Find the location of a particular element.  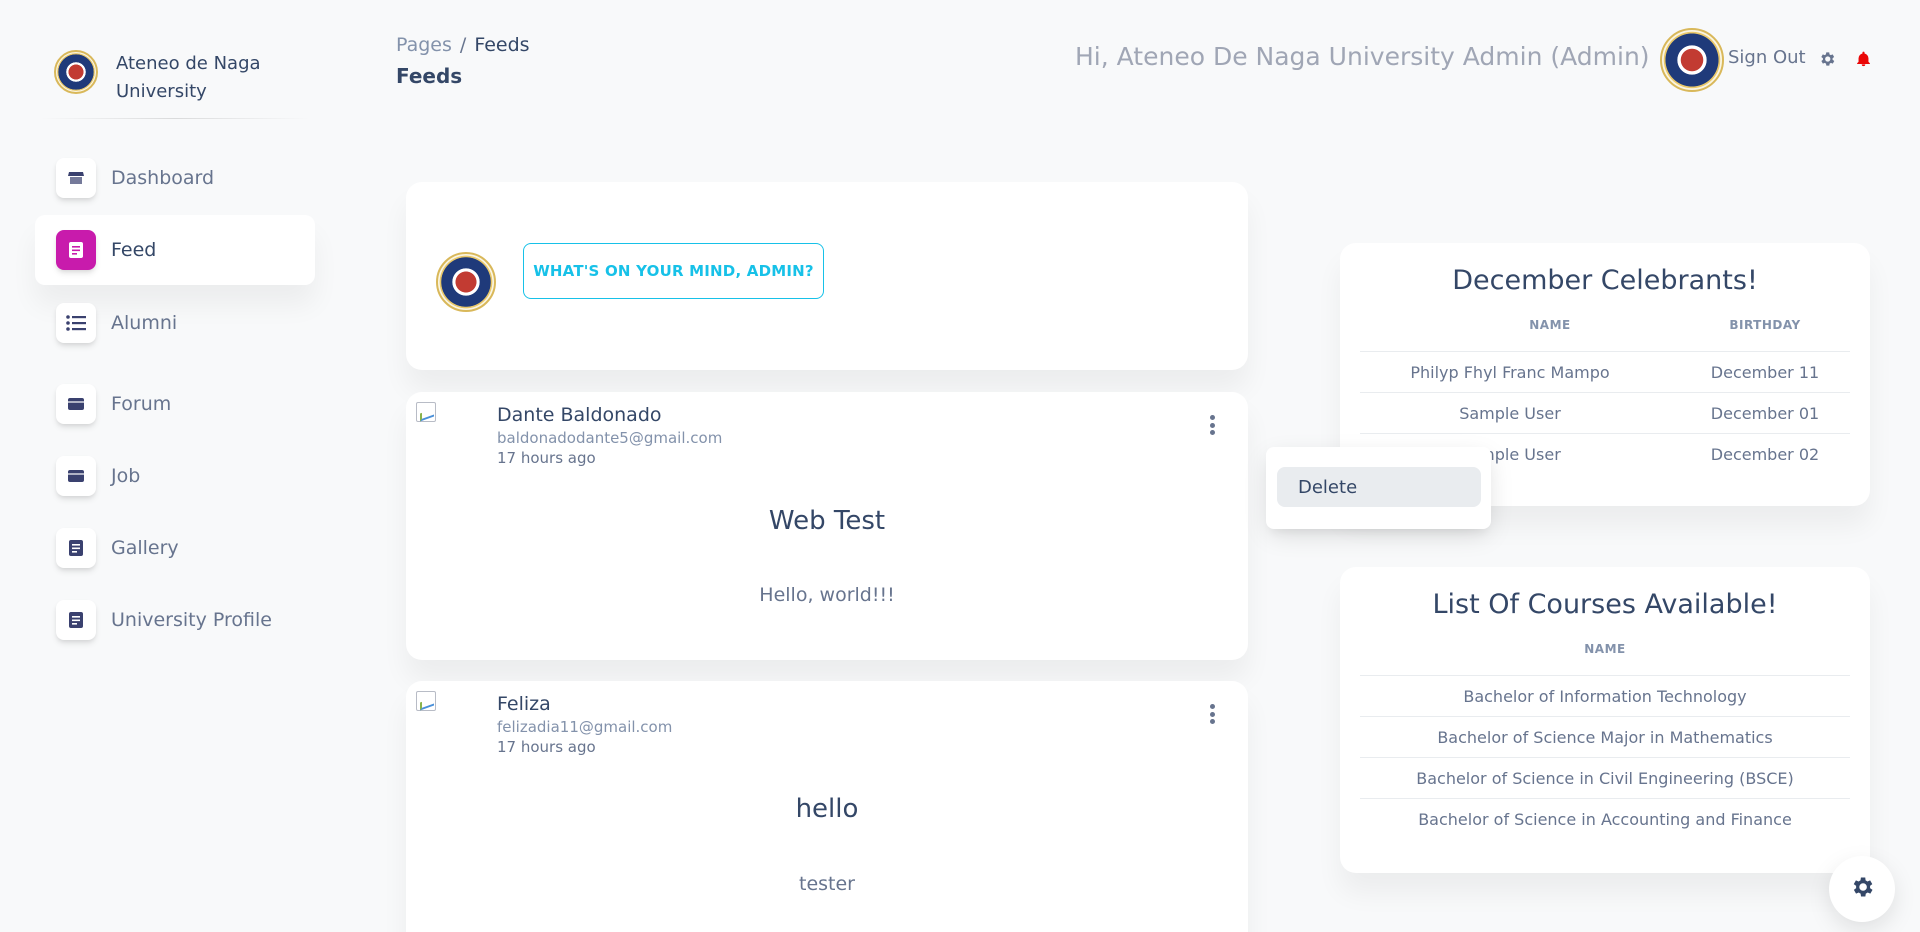

sidebar-item-dashboard: Dashboard is located at coordinates (175, 178).